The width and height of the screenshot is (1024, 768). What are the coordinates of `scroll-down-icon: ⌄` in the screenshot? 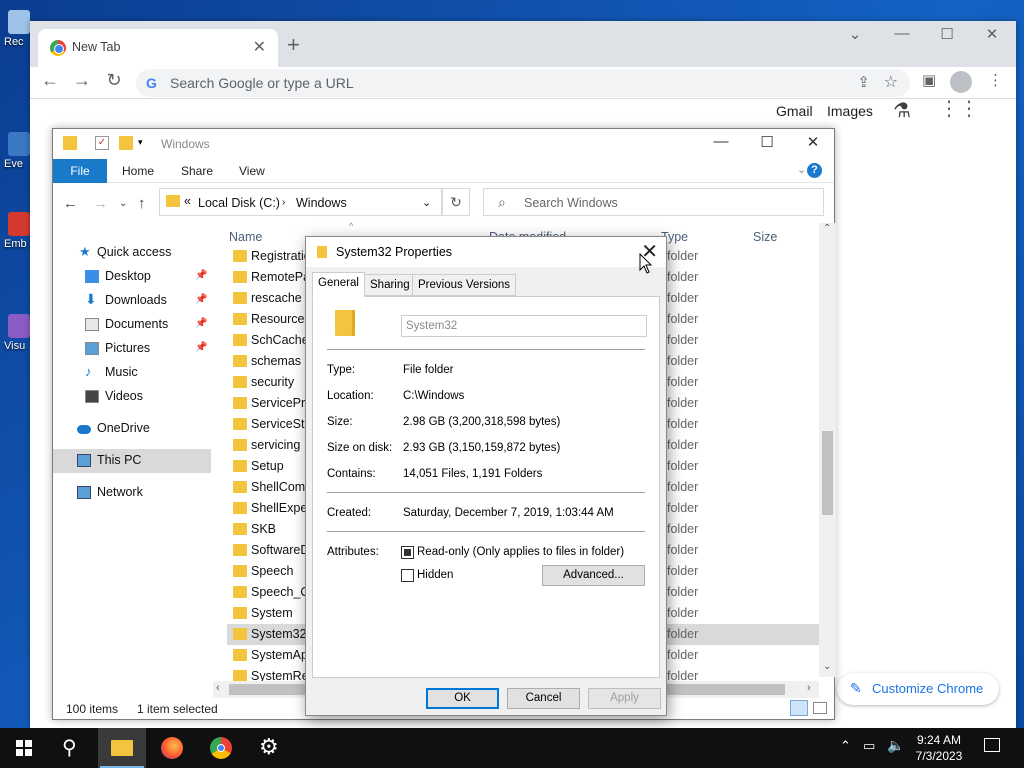 It's located at (827, 666).